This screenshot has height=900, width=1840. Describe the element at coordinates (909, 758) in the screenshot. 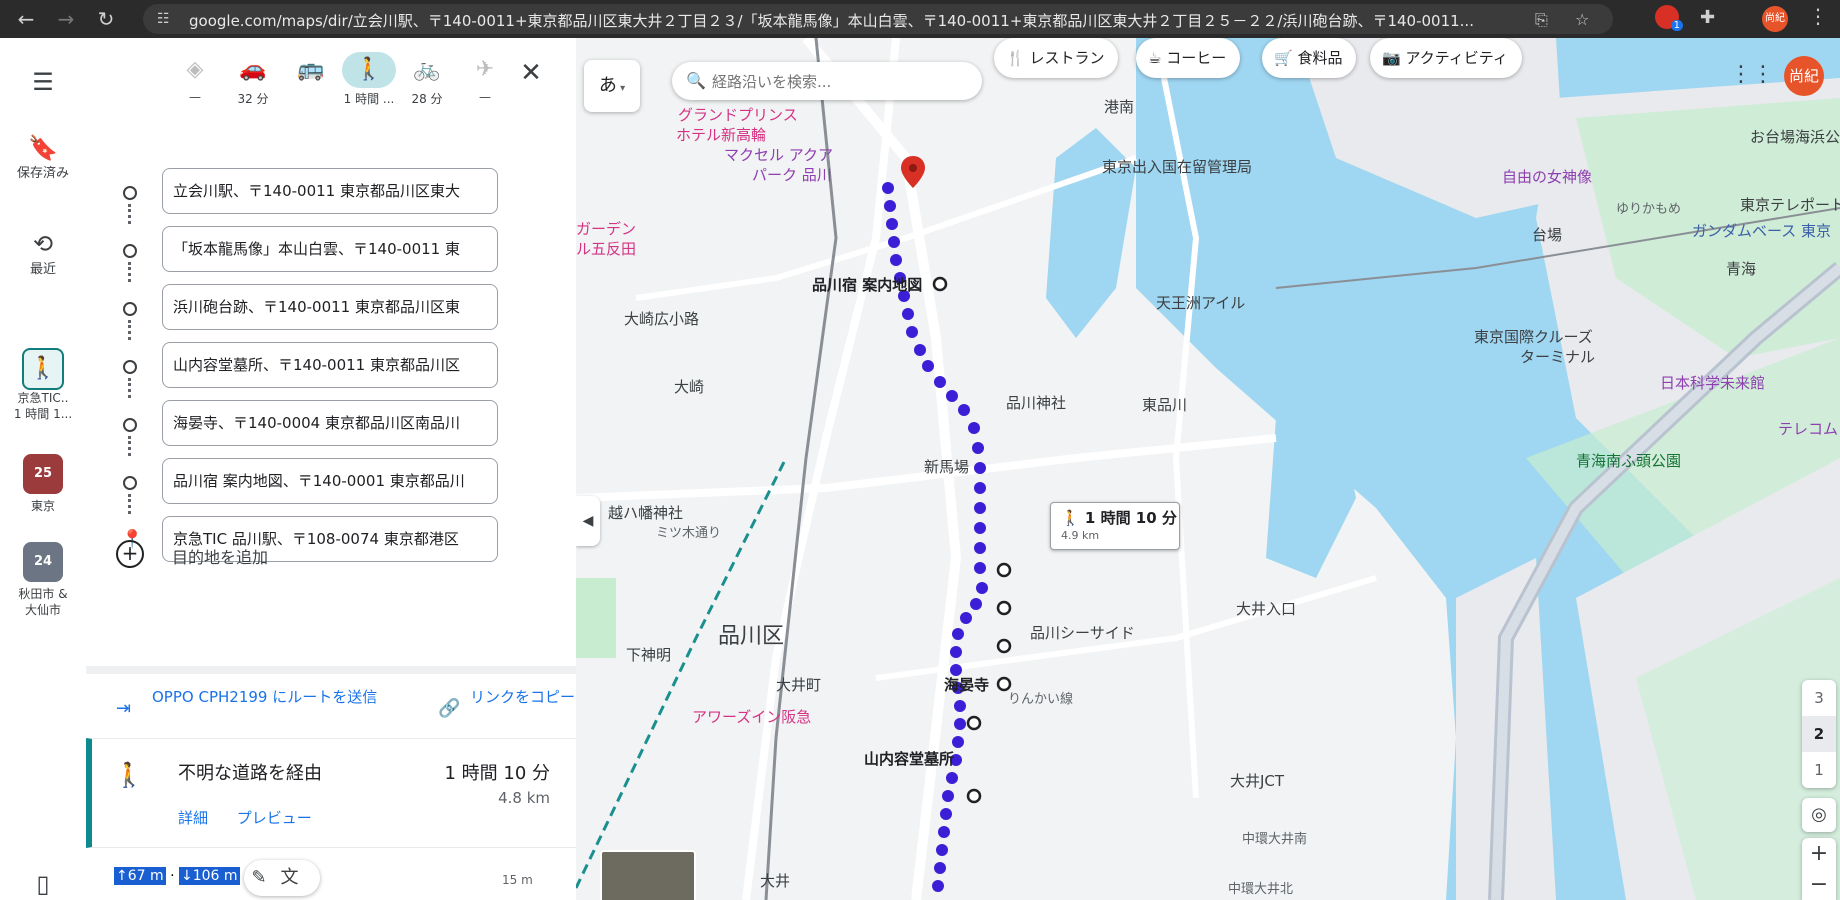

I see `map-label-waypoint: 山内容堂墓所` at that location.